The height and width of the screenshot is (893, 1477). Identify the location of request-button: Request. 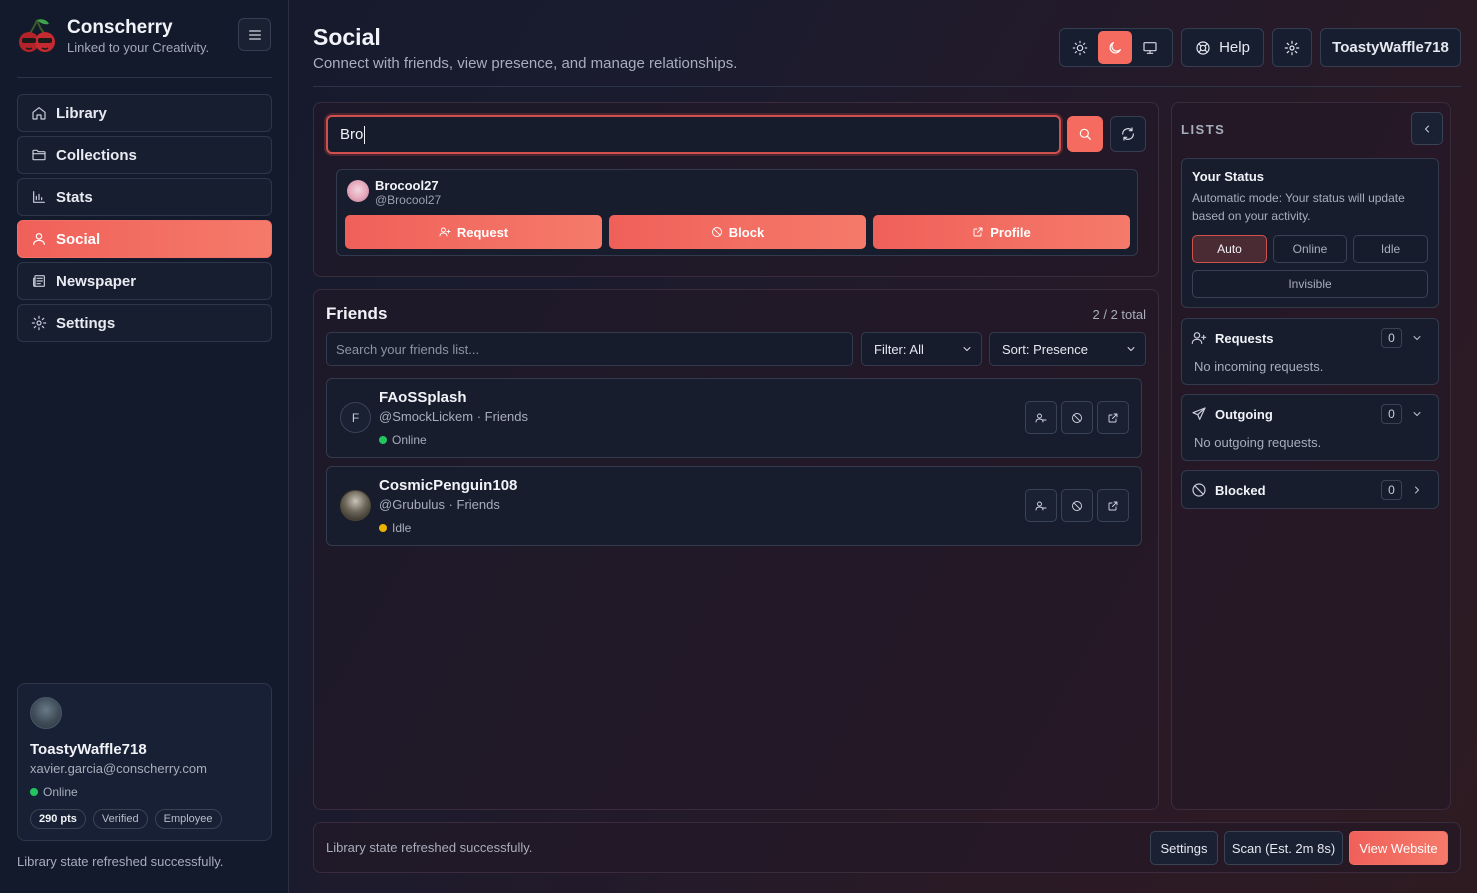
(473, 232).